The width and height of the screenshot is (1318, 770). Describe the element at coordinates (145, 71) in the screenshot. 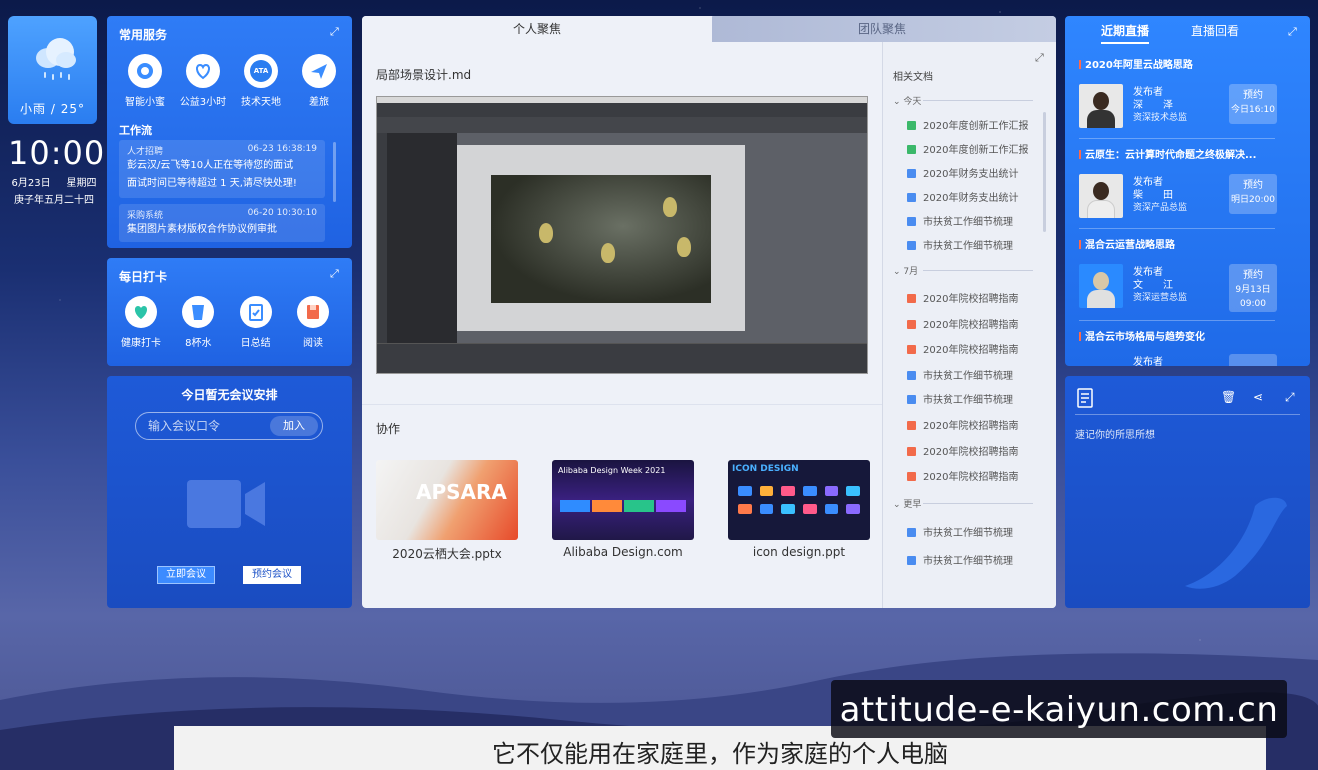

I see `robot-icon` at that location.